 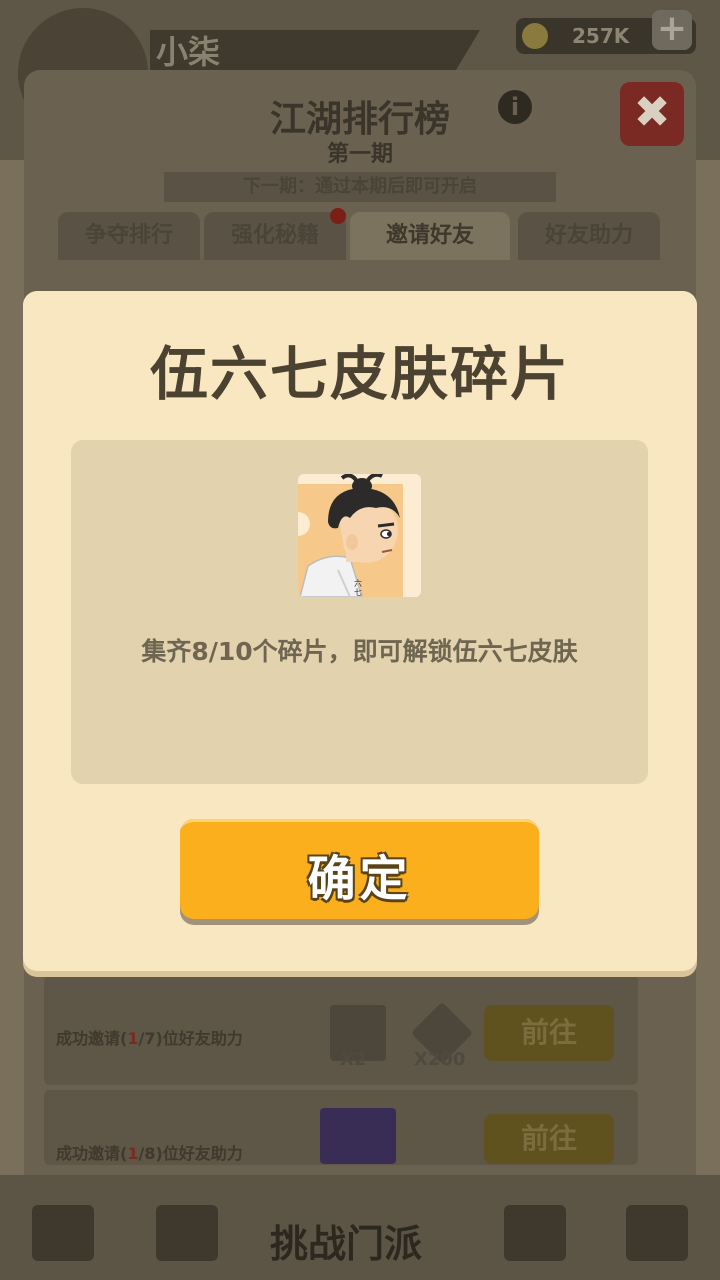 I want to click on task-label: 成功邀请(1/7)位好友助力, so click(x=149, y=1038).